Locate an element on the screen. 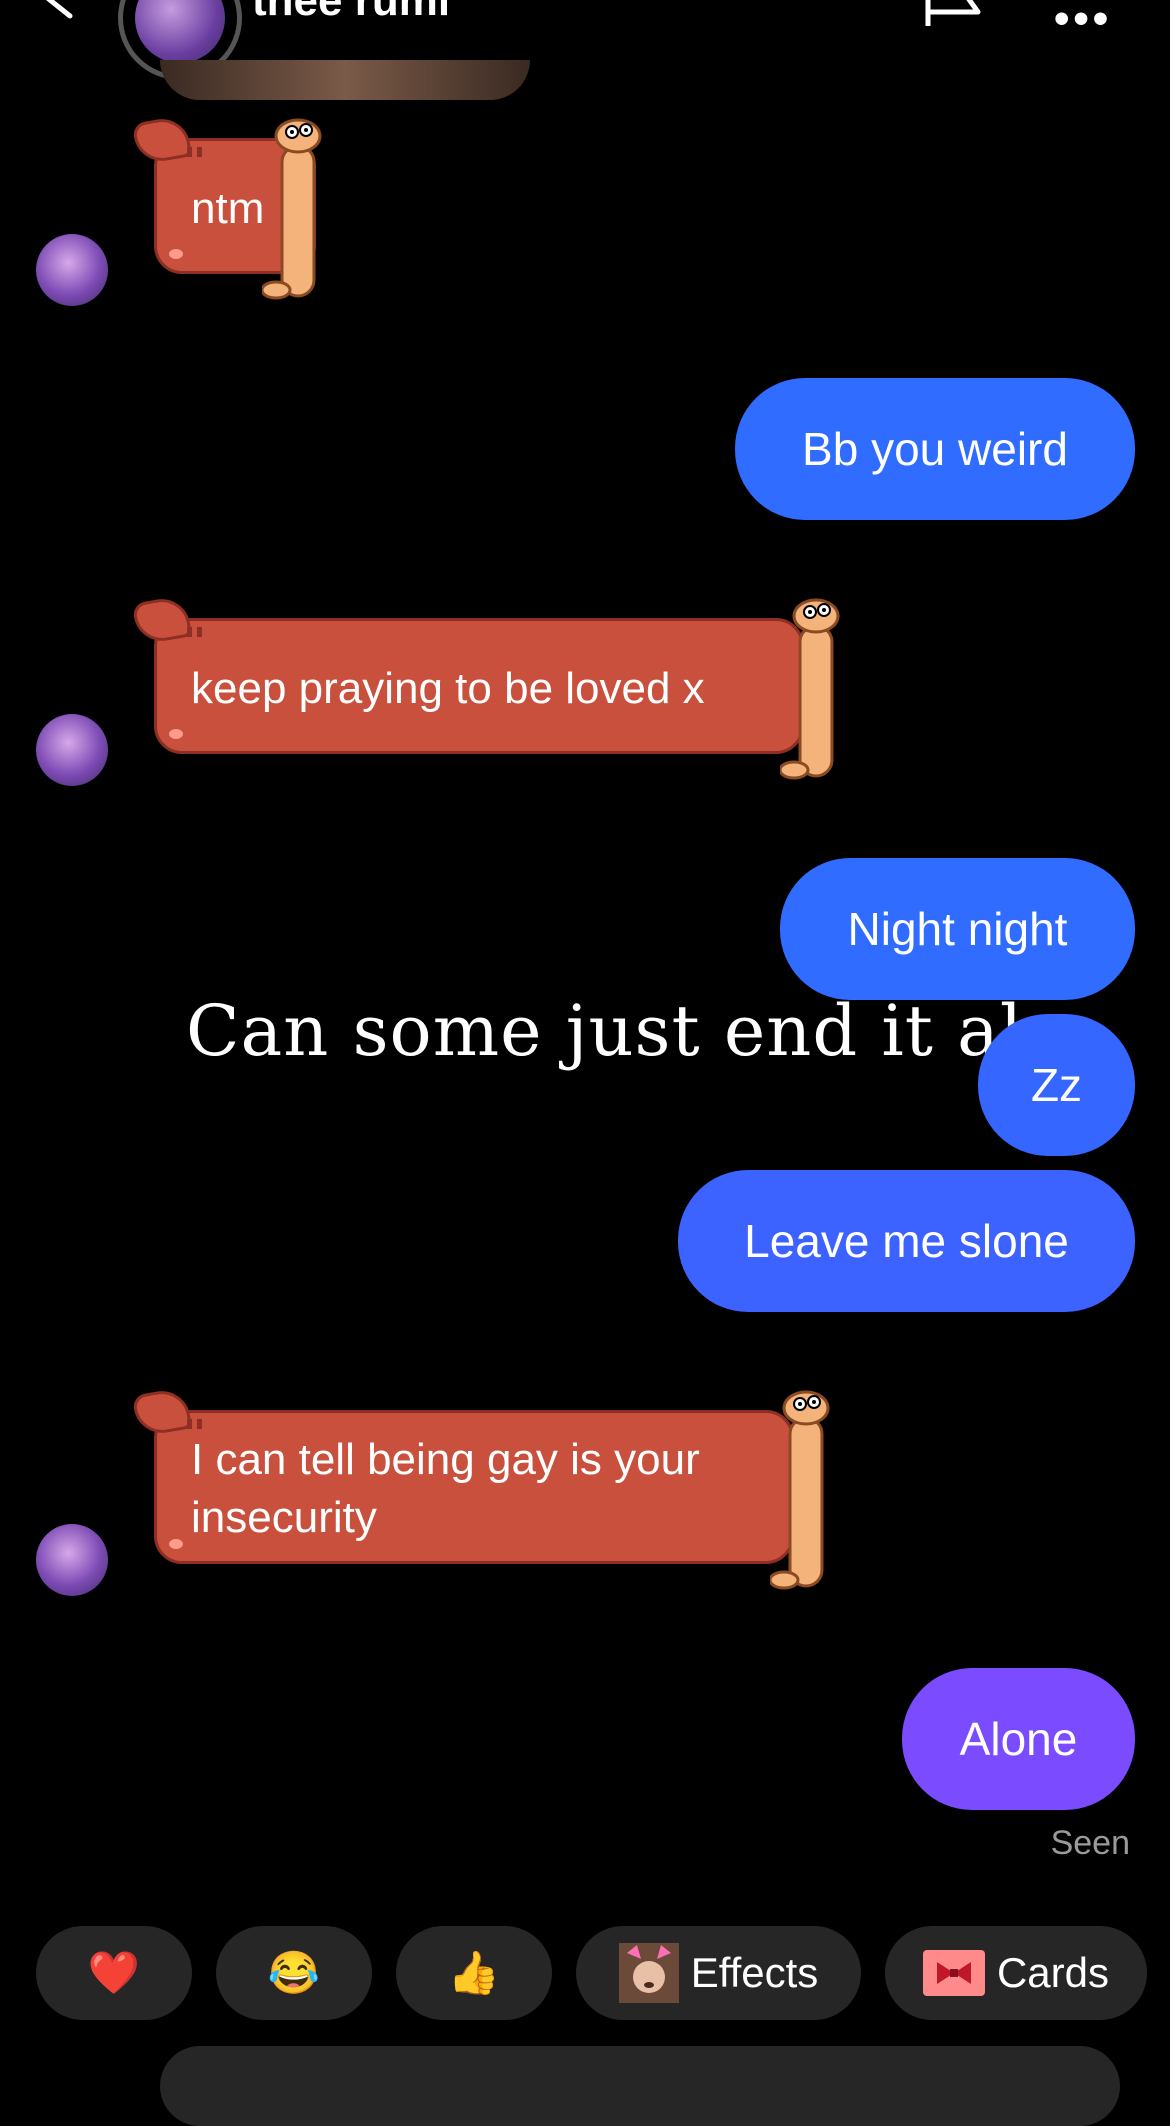  cards-label: Cards is located at coordinates (1053, 1972).